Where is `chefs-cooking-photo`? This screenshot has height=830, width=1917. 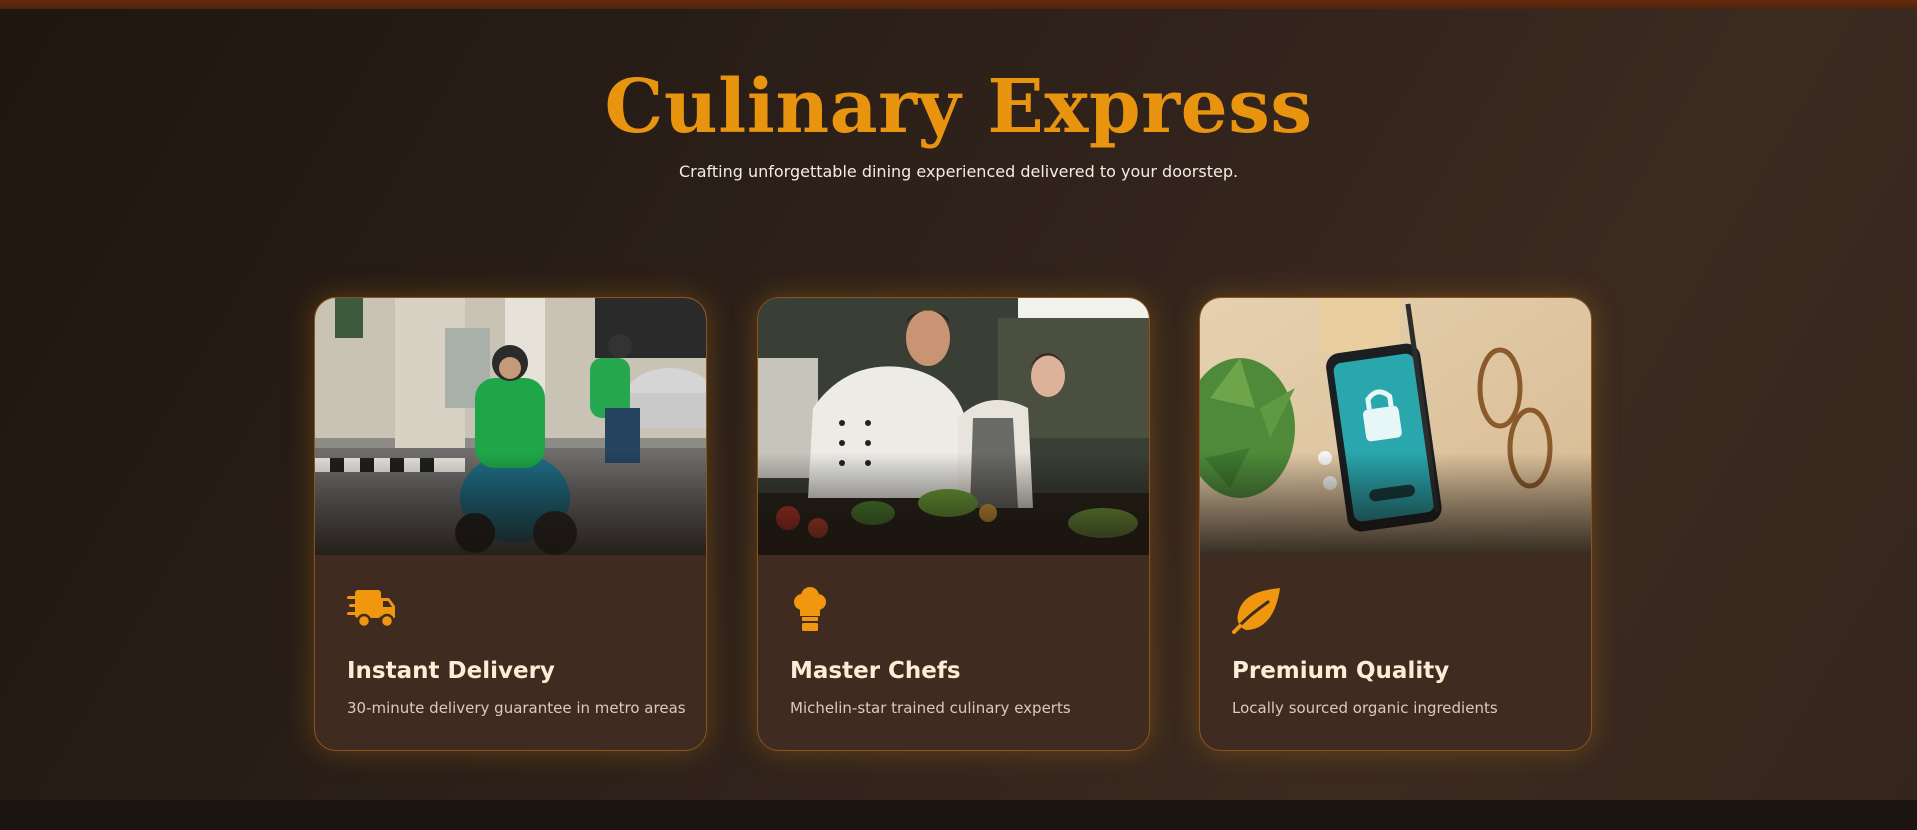
chefs-cooking-photo is located at coordinates (953, 426).